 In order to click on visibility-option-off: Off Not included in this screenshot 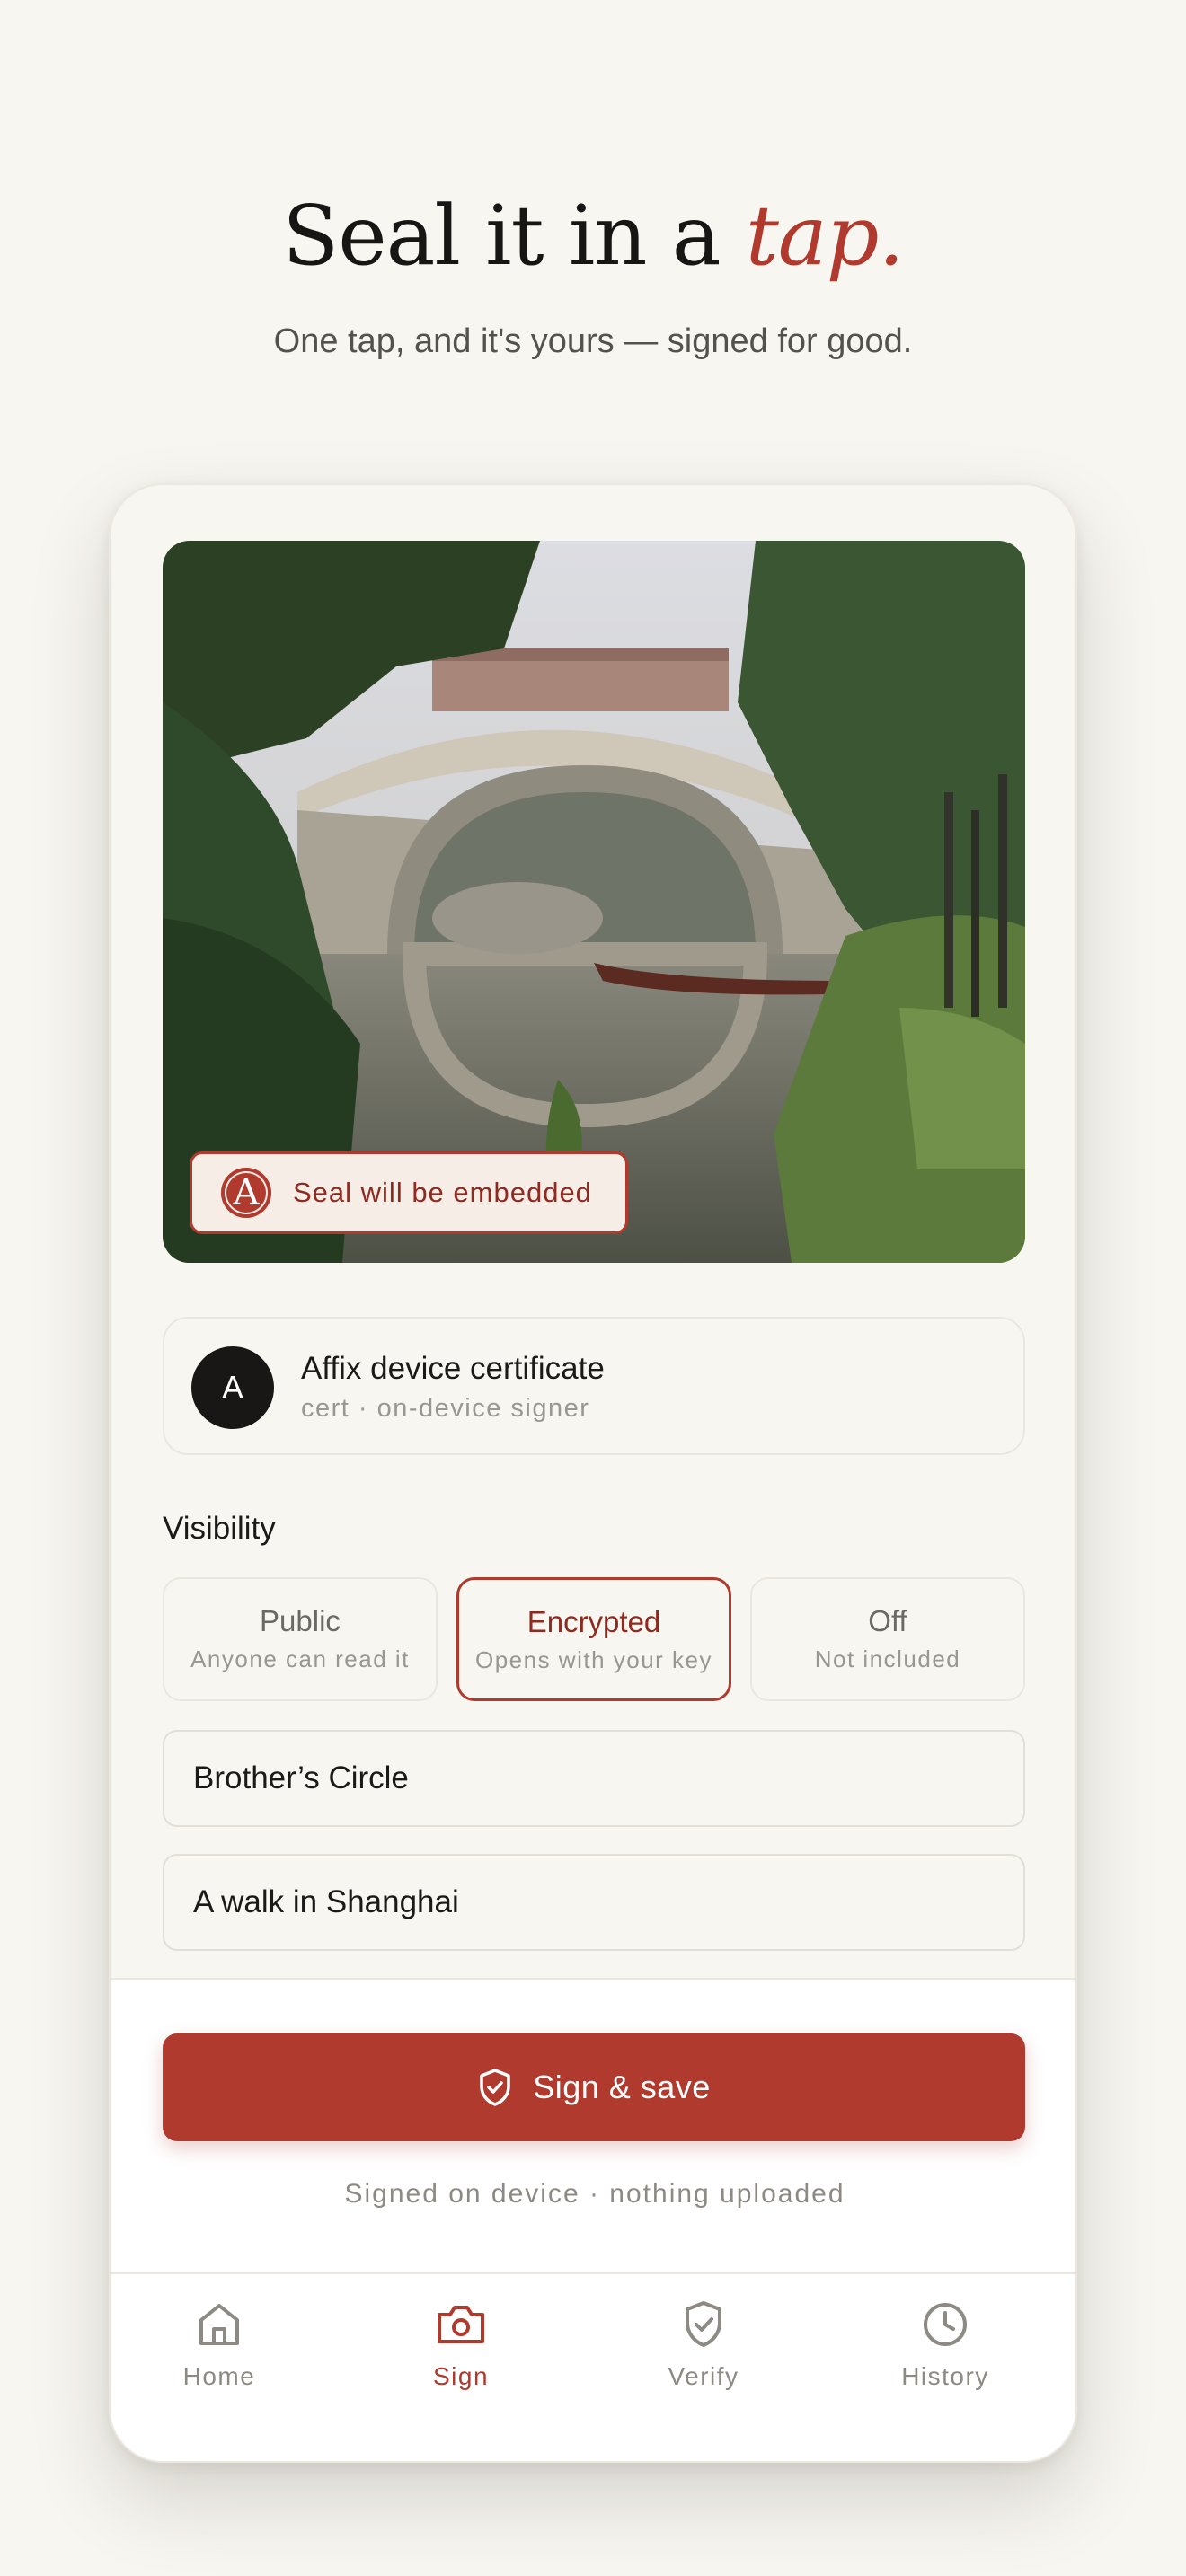, I will do `click(887, 1639)`.